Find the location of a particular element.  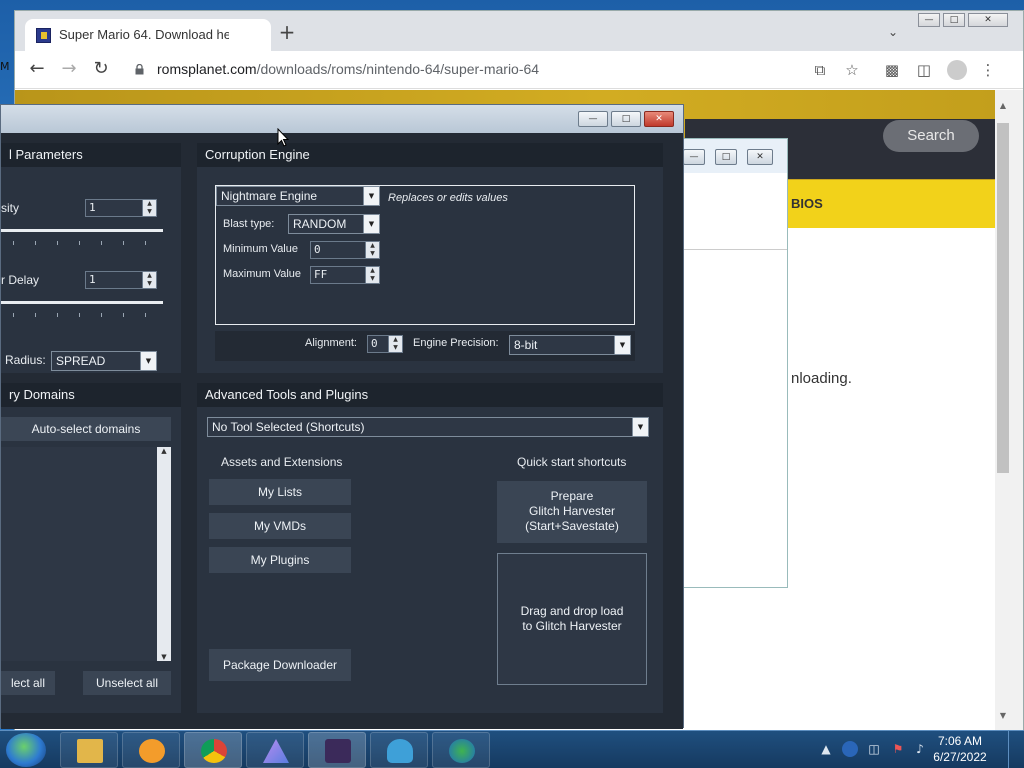

media-player-icon is located at coordinates (152, 751).